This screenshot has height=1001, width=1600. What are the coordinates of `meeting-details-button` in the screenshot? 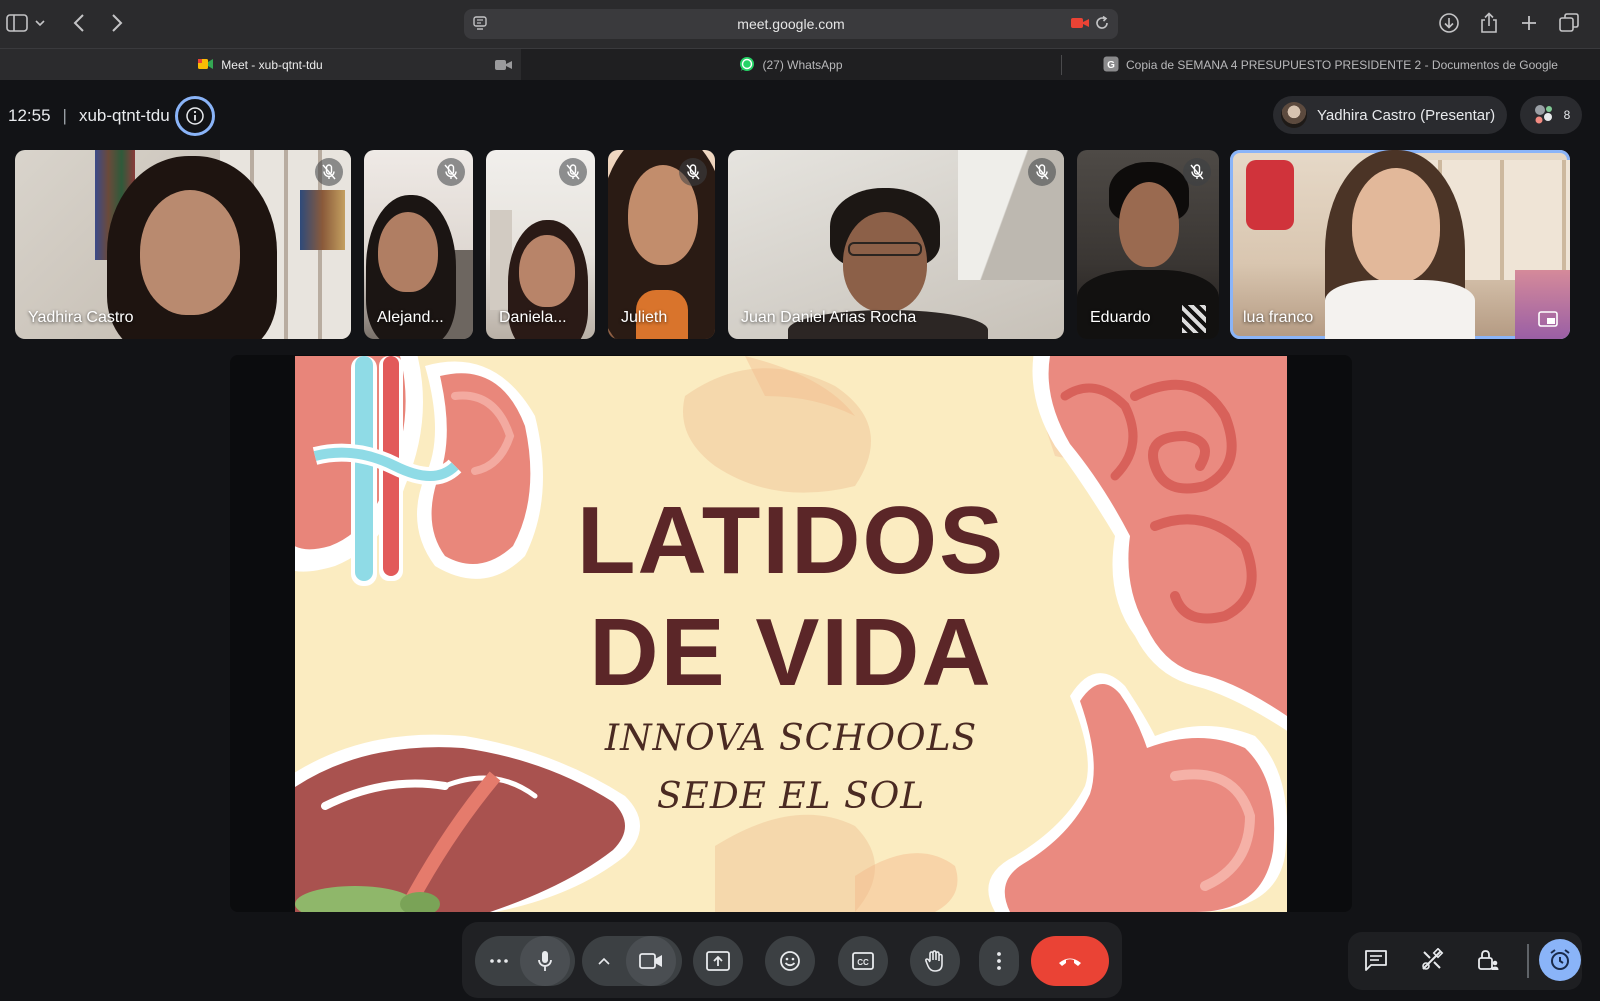 It's located at (194, 116).